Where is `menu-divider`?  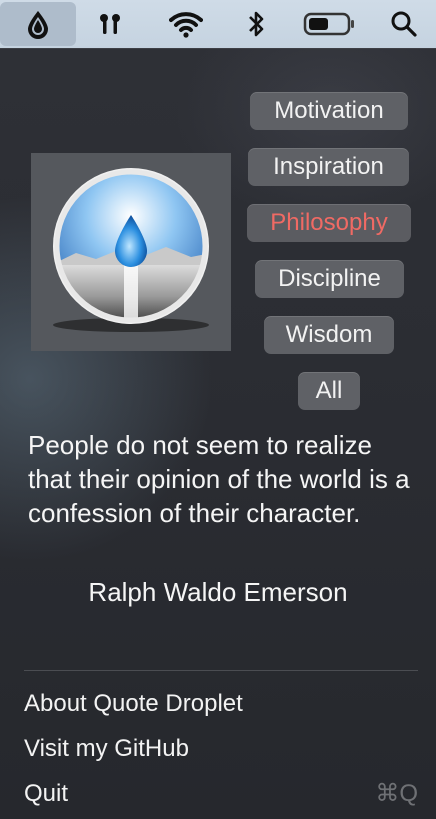 menu-divider is located at coordinates (221, 670).